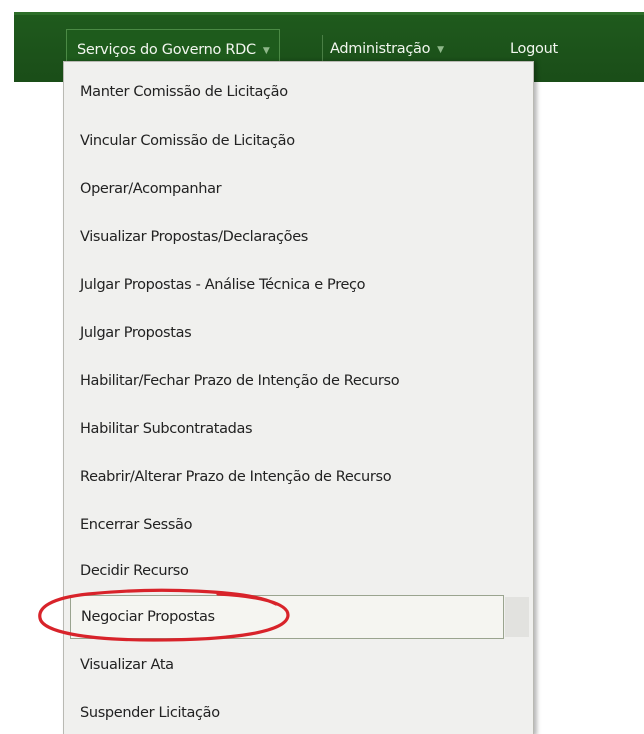 This screenshot has height=734, width=644. What do you see at coordinates (380, 49) in the screenshot?
I see `nav-item-label: Administração` at bounding box center [380, 49].